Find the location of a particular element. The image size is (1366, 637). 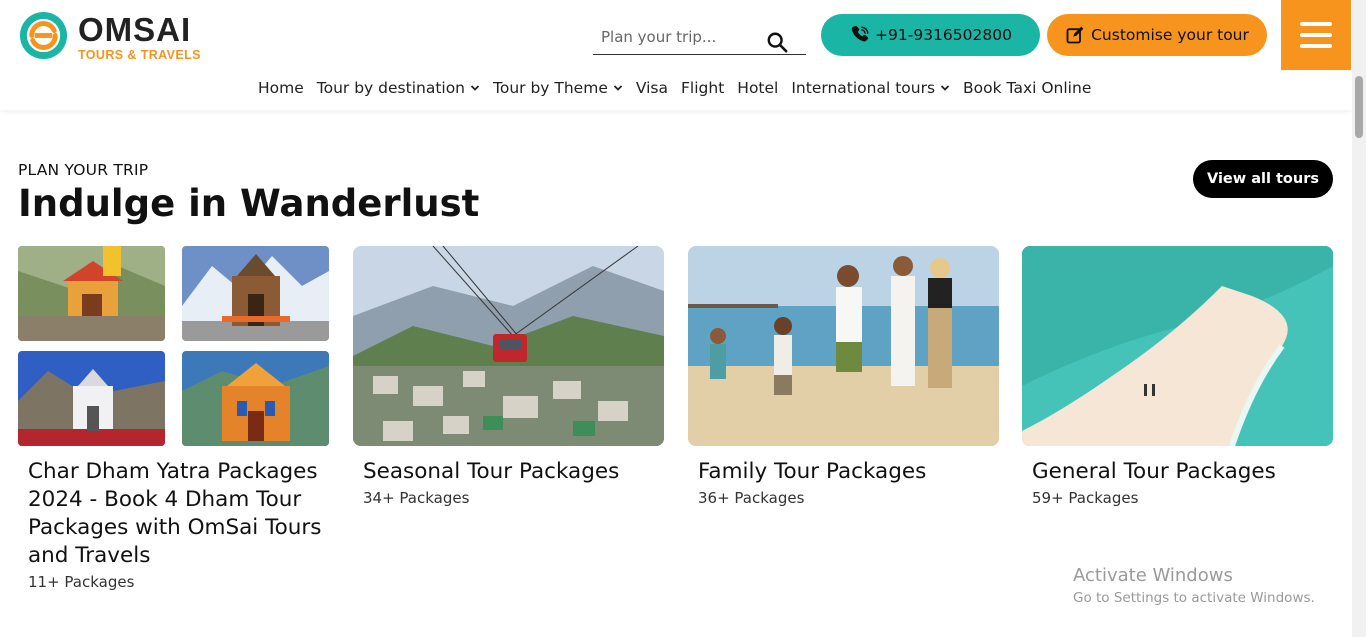

card-package-count: 36+ Packages is located at coordinates (751, 498).